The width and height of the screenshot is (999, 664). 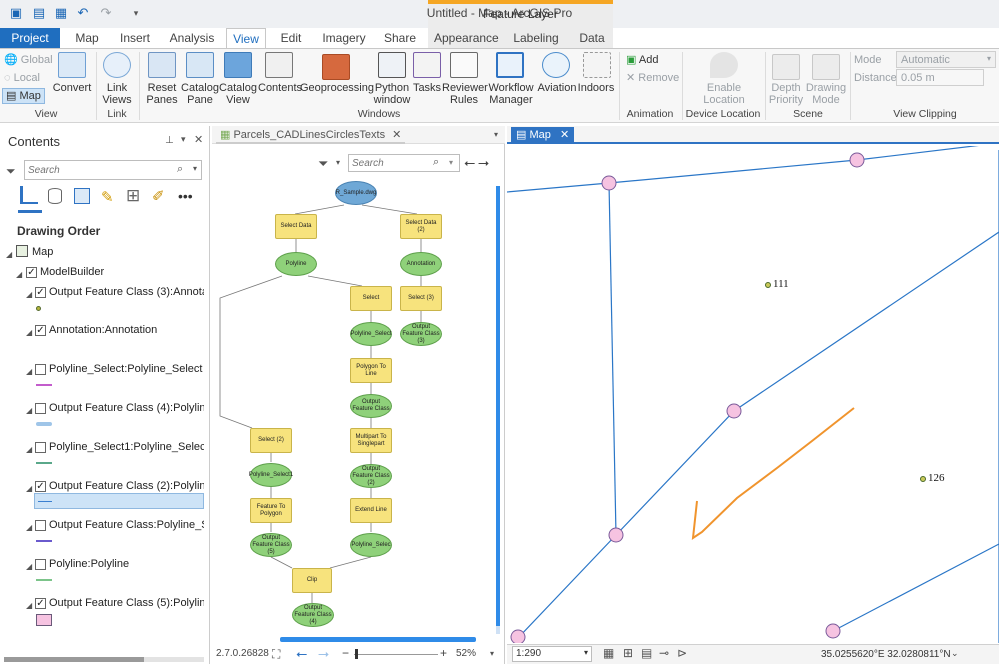 What do you see at coordinates (133, 196) in the screenshot?
I see `list-by-snapping-icon: ⊞` at bounding box center [133, 196].